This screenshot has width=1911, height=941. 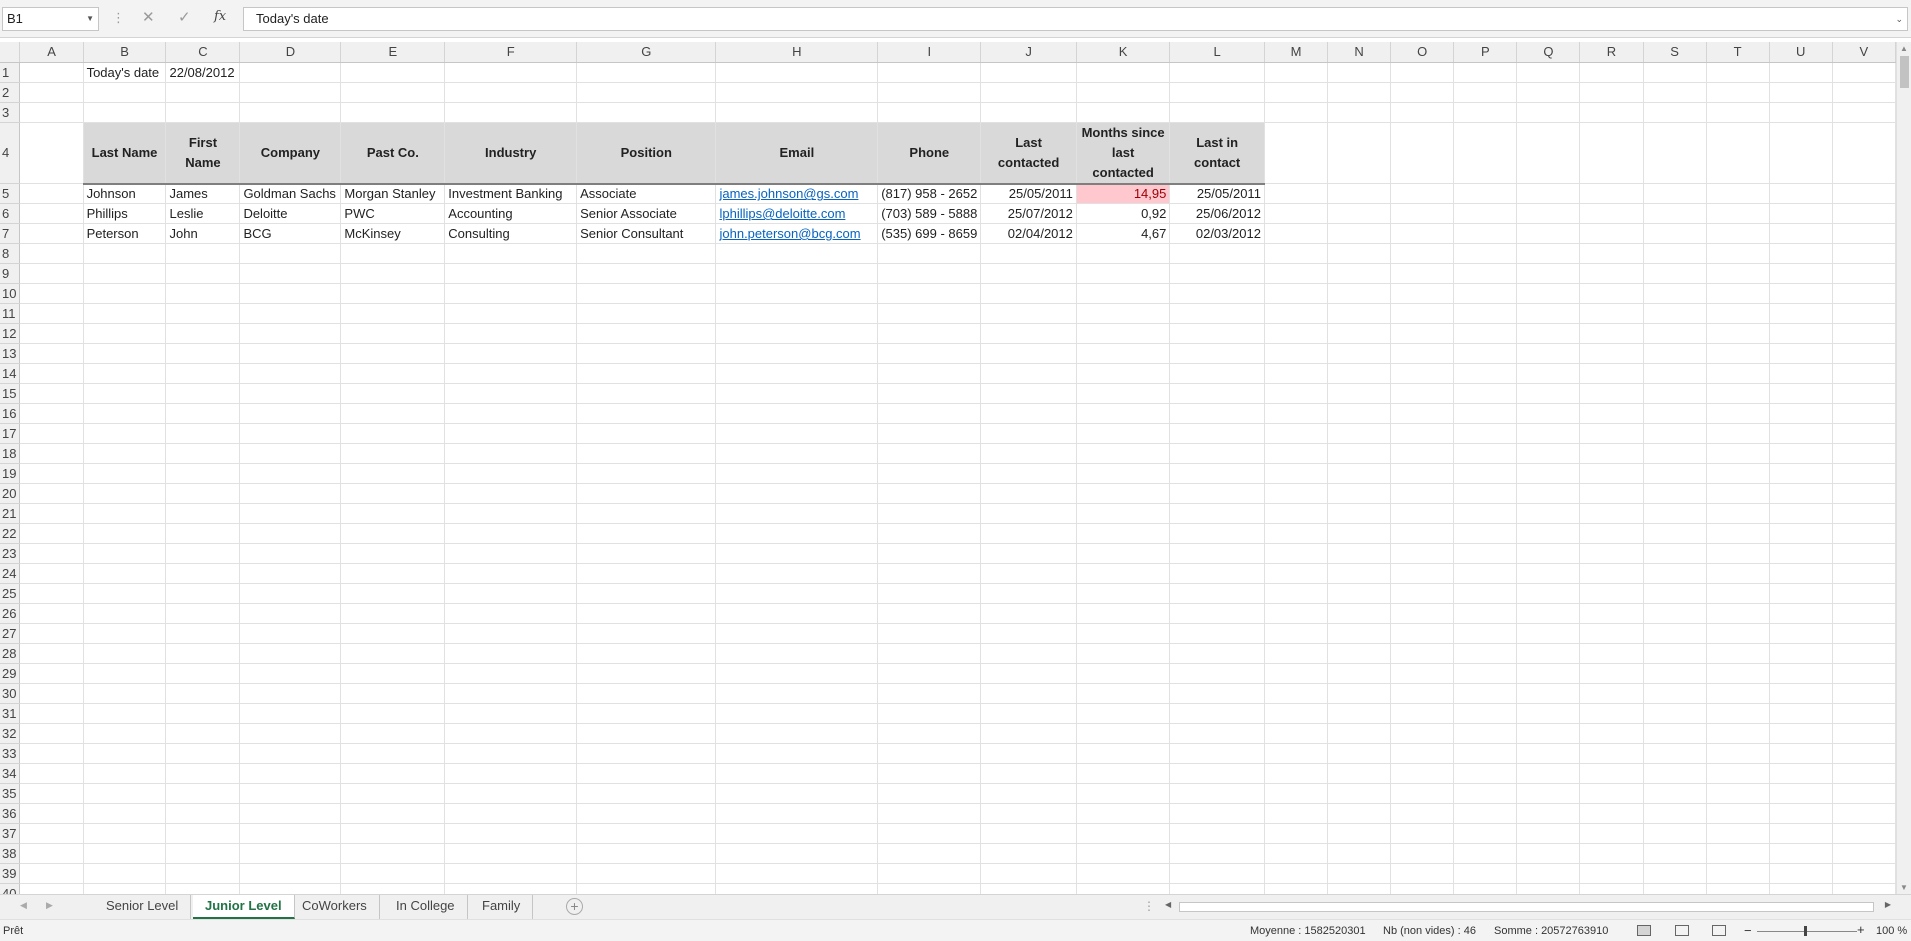 I want to click on row-header: 35, so click(x=10, y=793).